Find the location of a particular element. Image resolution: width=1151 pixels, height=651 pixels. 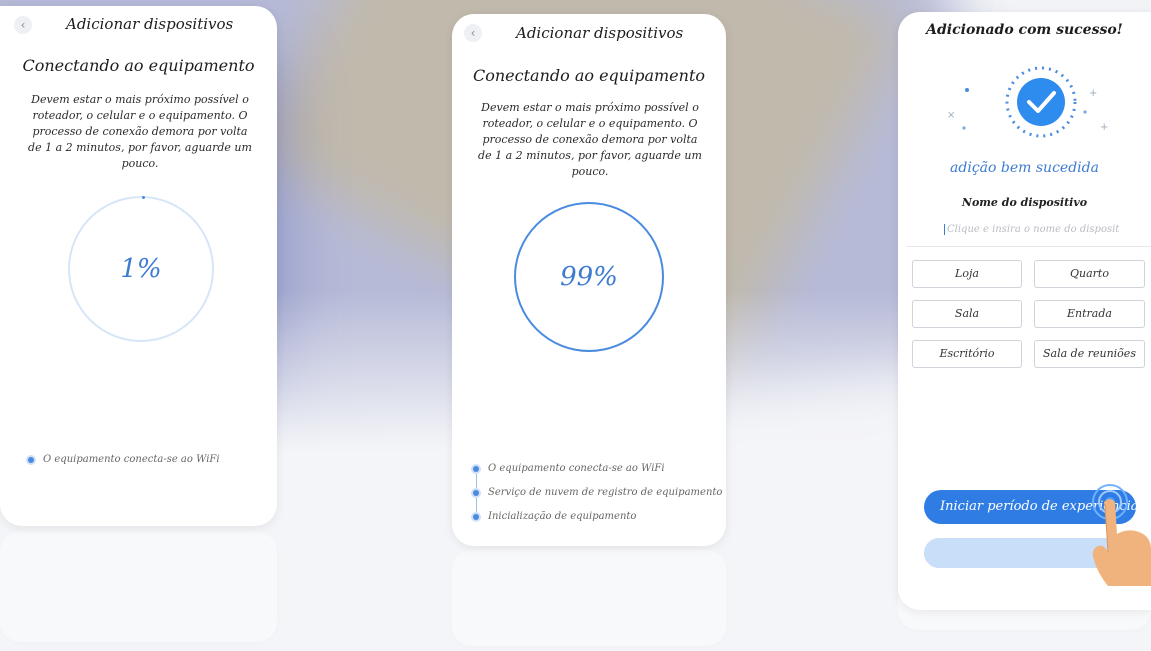

progress-arc is located at coordinates (143, 197).